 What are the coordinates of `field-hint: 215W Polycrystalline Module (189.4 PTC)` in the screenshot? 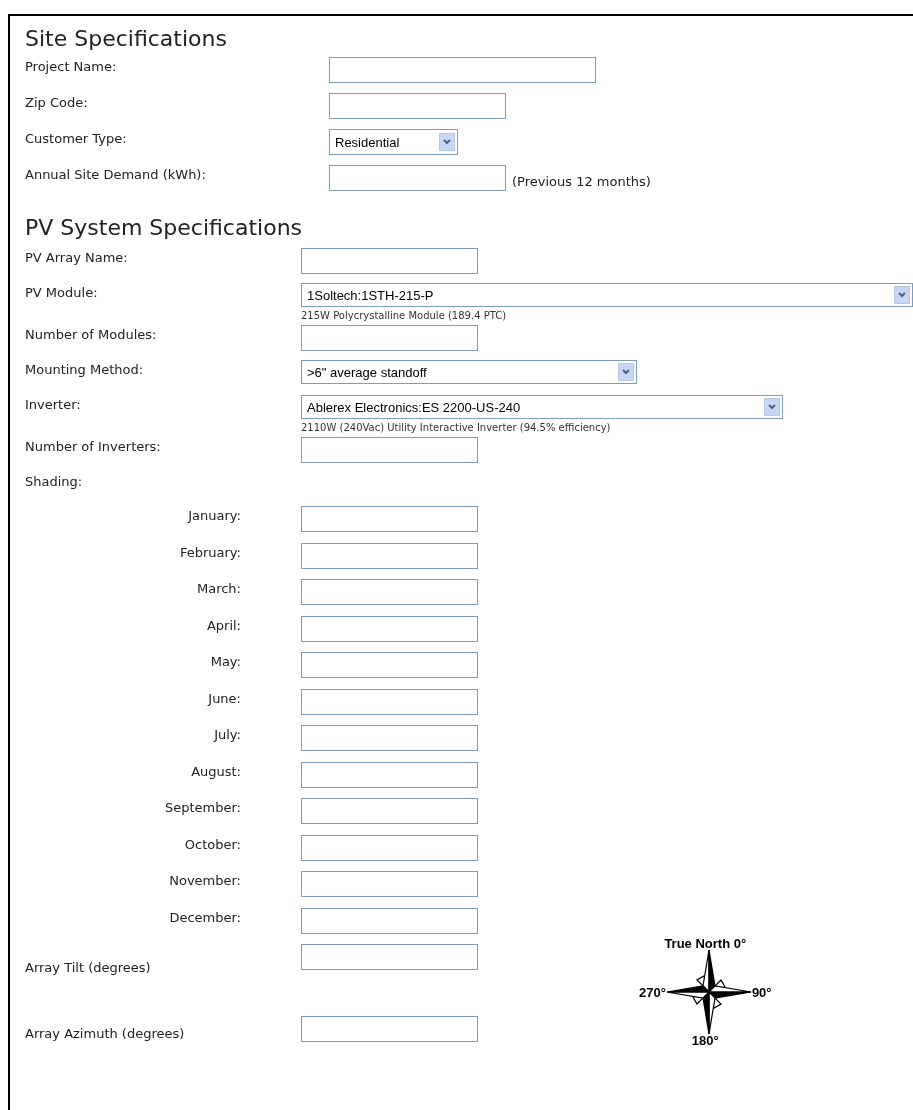 It's located at (404, 316).